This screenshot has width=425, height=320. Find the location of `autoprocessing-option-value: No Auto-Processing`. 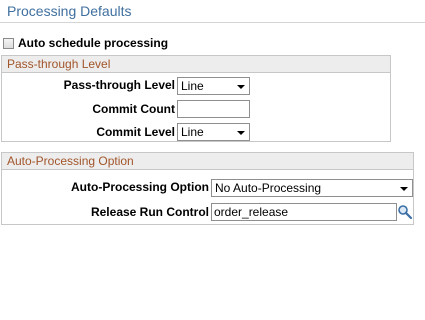

autoprocessing-option-value: No Auto-Processing is located at coordinates (268, 188).